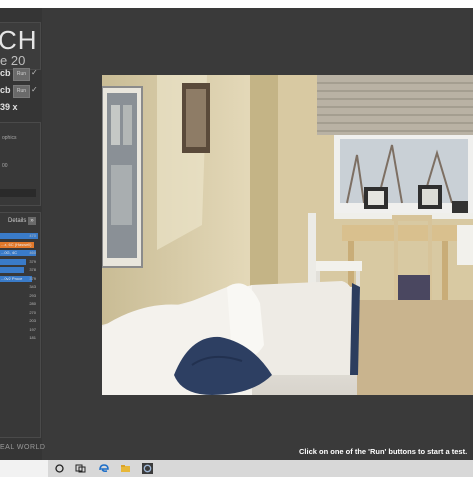 The width and height of the screenshot is (473, 477). I want to click on task-view-icon, so click(80, 468).